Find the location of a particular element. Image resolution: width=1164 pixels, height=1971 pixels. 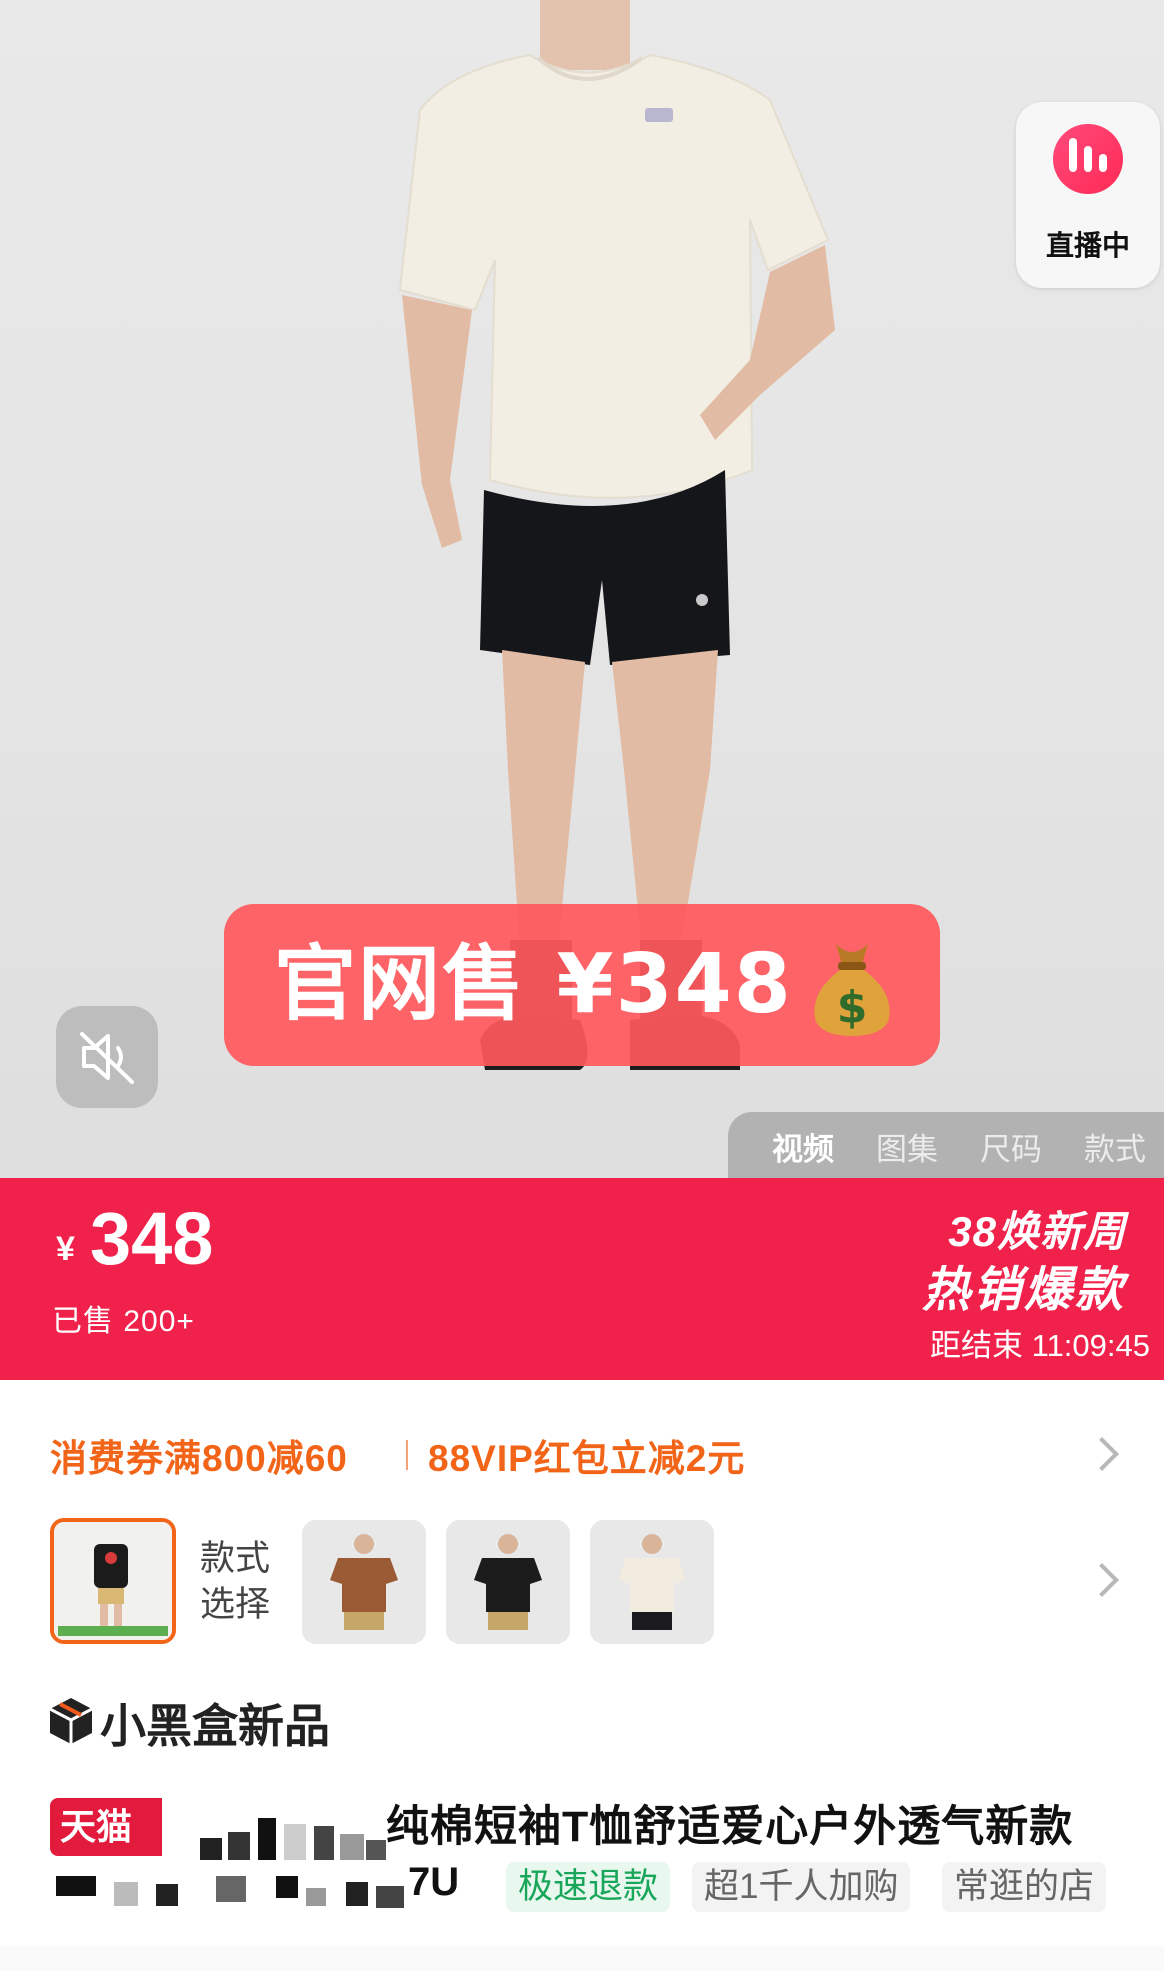

coupon-row: 消费券满800减60 88VIP红包立减2元 is located at coordinates (582, 1453).